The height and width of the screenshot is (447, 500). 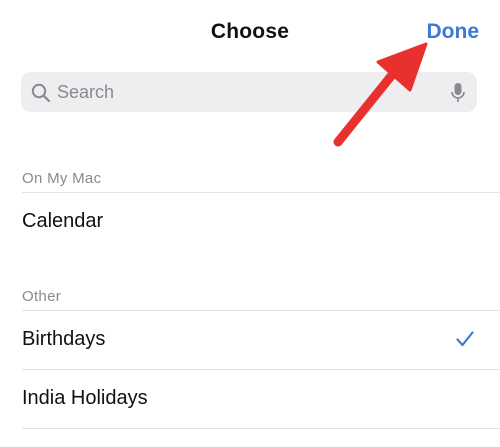 I want to click on divider, so click(x=261, y=428).